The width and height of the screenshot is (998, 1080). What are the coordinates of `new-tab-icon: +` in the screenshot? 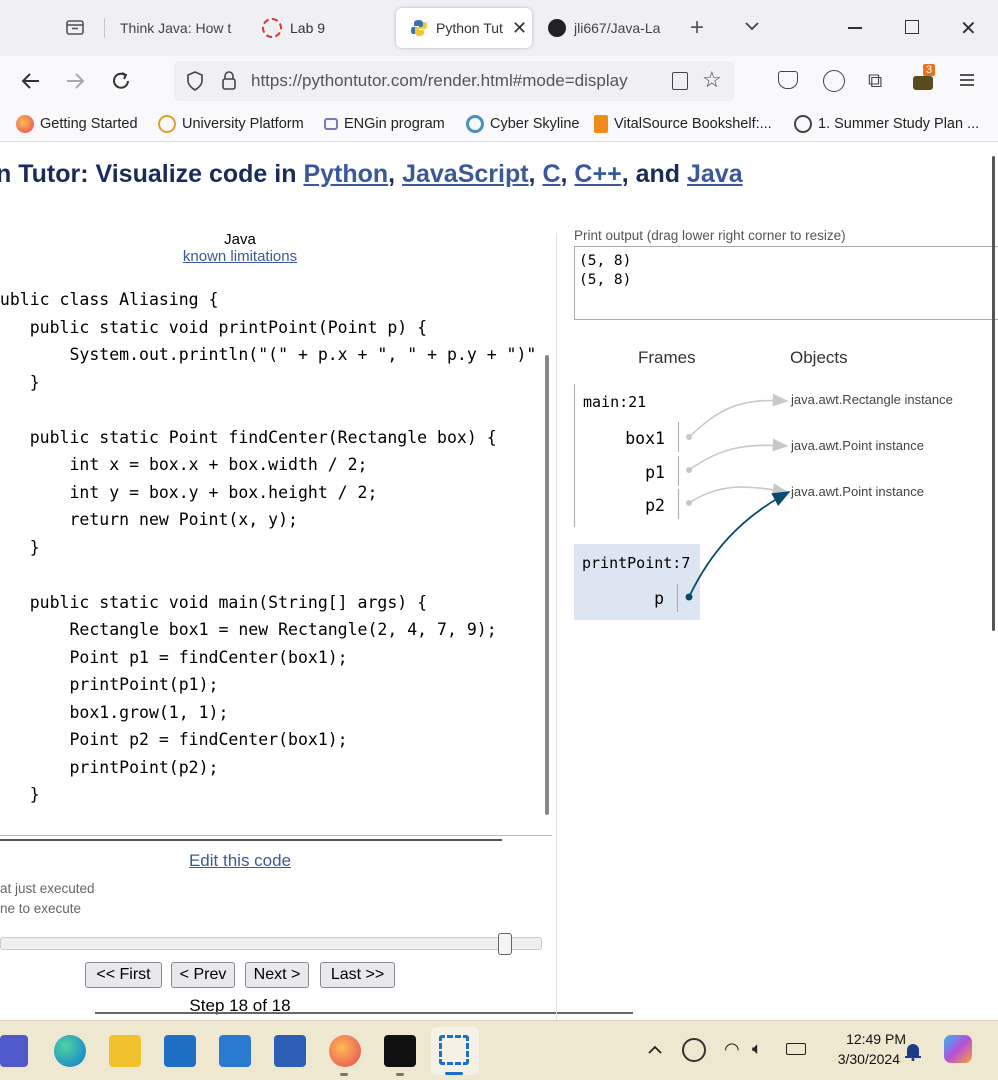 It's located at (697, 28).